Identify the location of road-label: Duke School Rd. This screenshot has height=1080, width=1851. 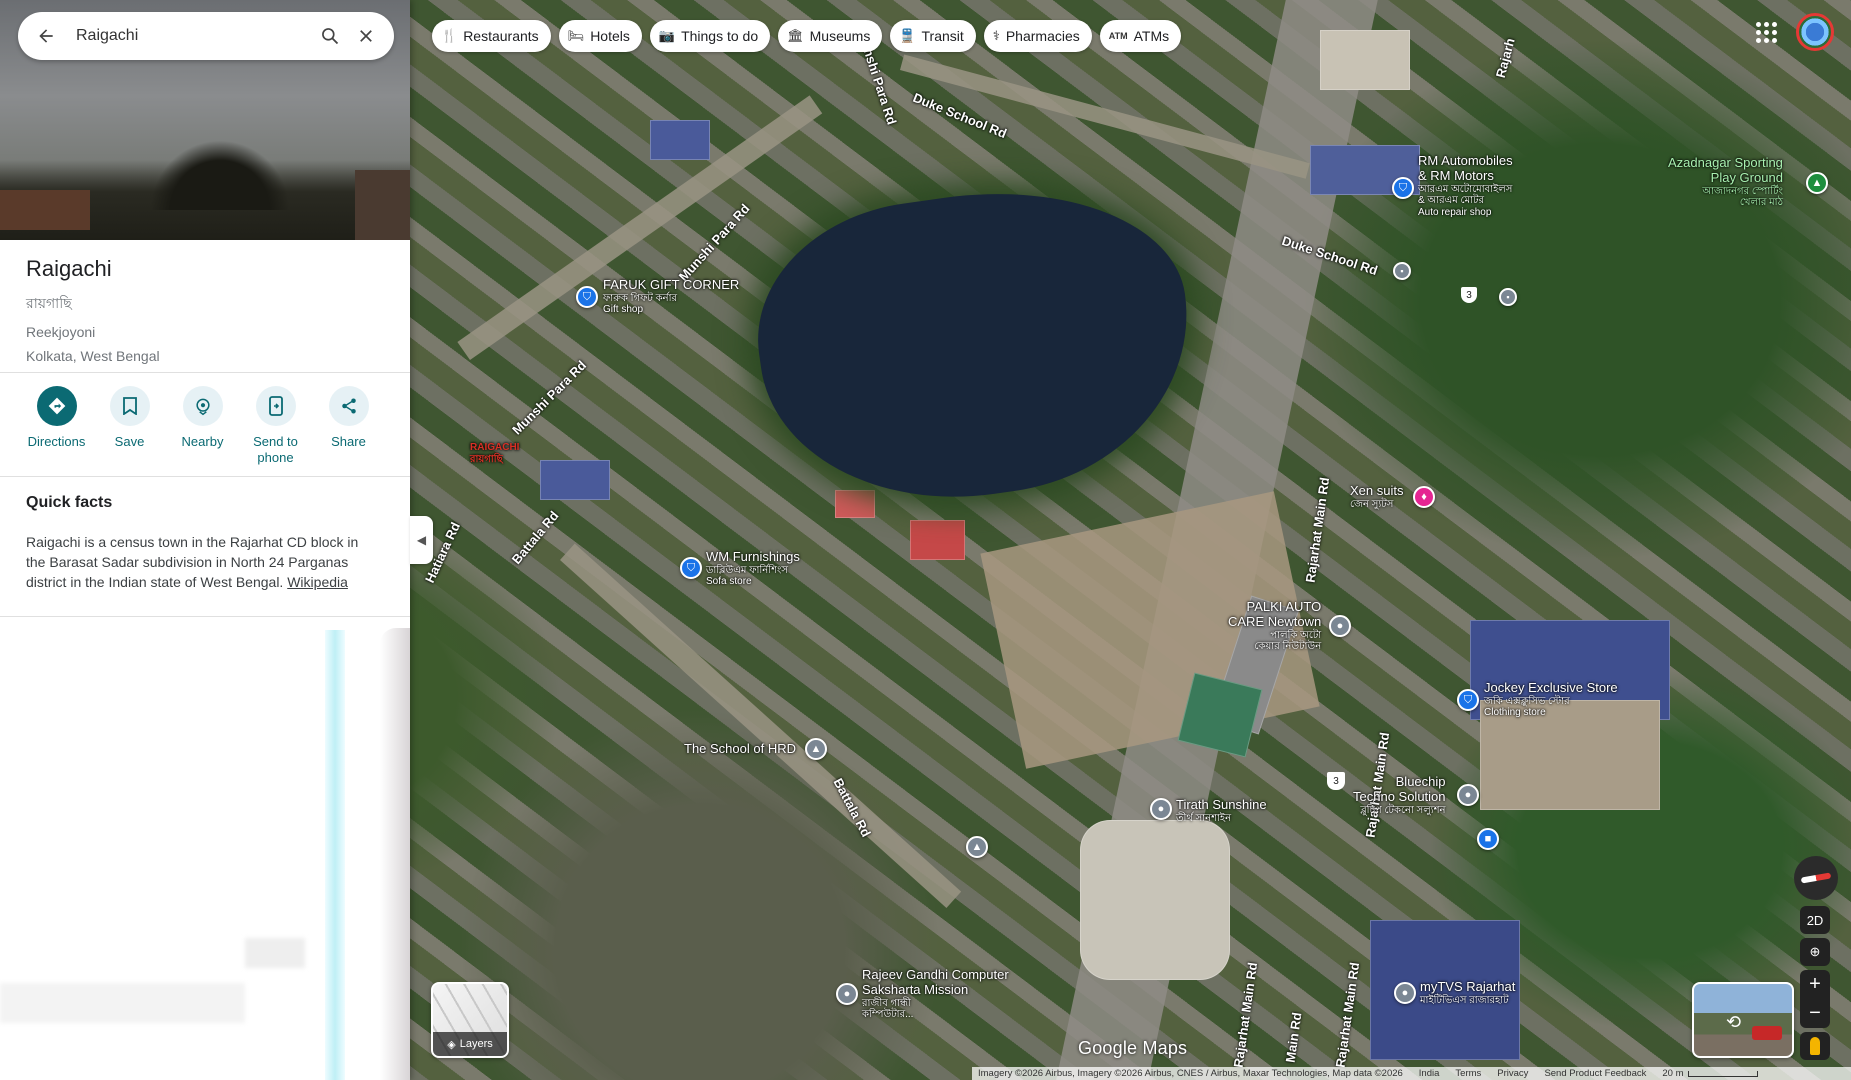
(959, 115).